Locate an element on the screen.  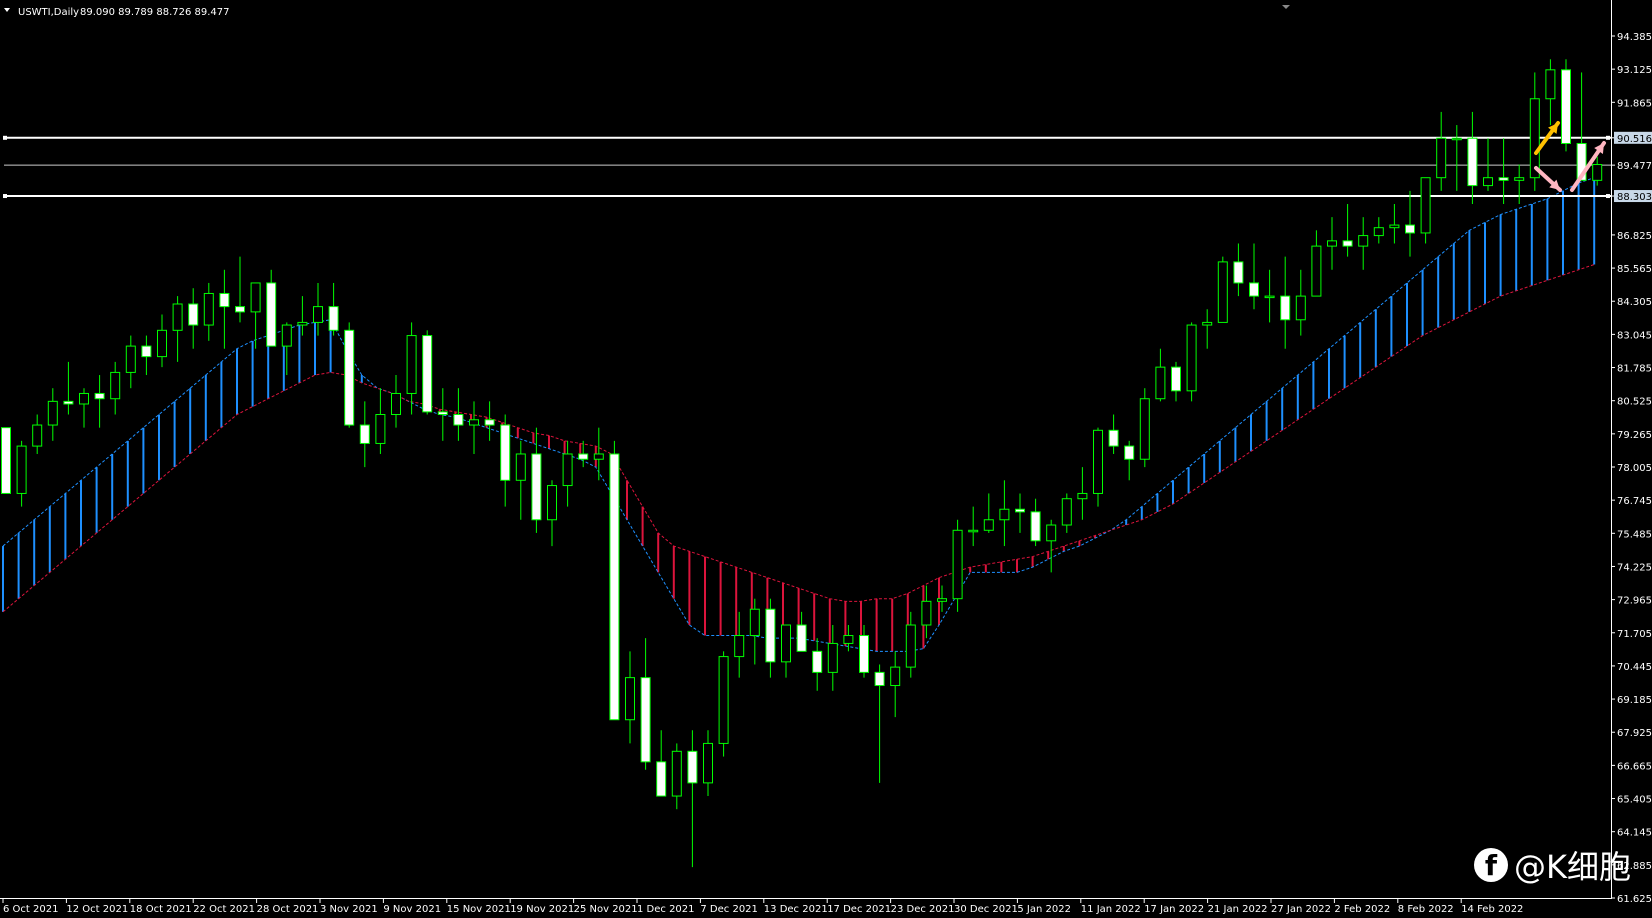
y-tick-label: 91.865 is located at coordinates (1634, 103).